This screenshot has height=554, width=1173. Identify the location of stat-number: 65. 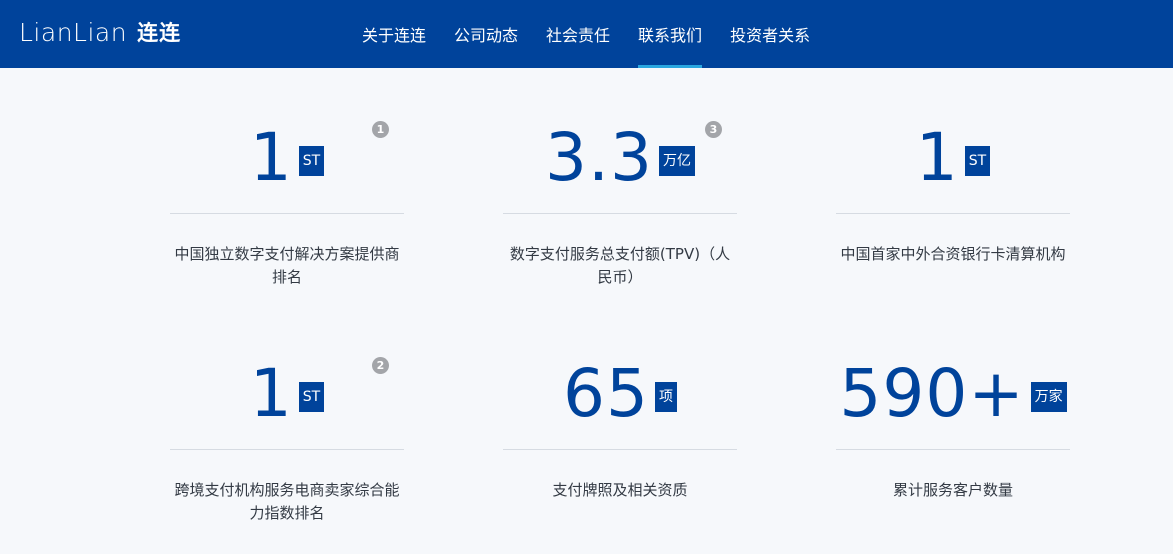
(606, 393).